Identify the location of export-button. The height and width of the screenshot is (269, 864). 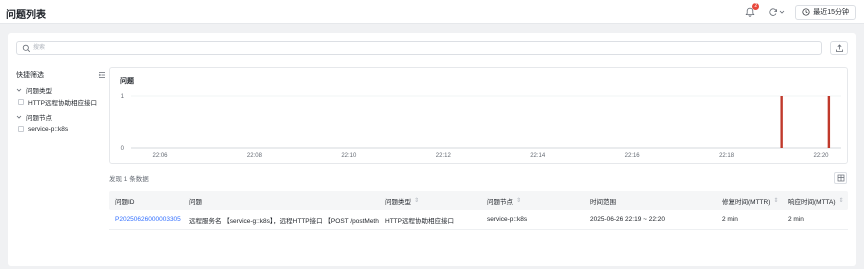
(839, 48).